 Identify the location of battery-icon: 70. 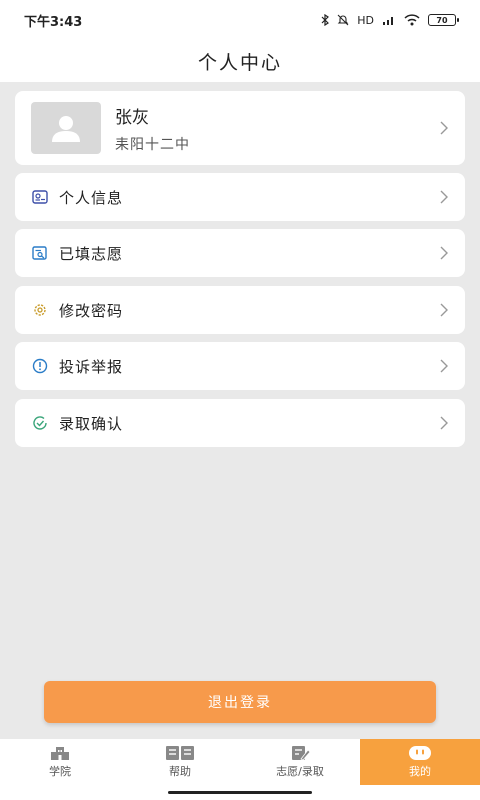
(443, 20).